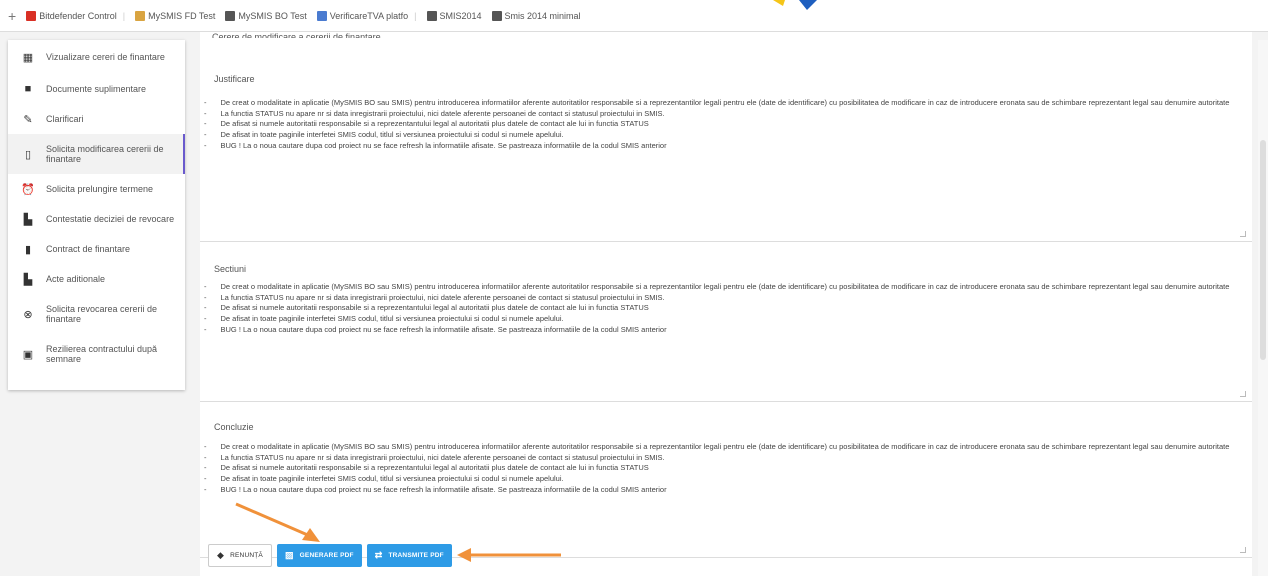 Image resolution: width=1268 pixels, height=576 pixels. I want to click on sidebar-item-documente: ■ Documente suplimentare, so click(96, 89).